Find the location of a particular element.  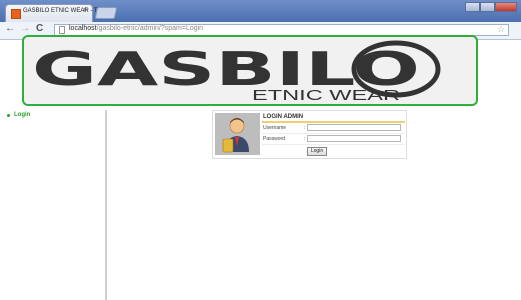

login-title: LOGIN ADMIN is located at coordinates (283, 117).